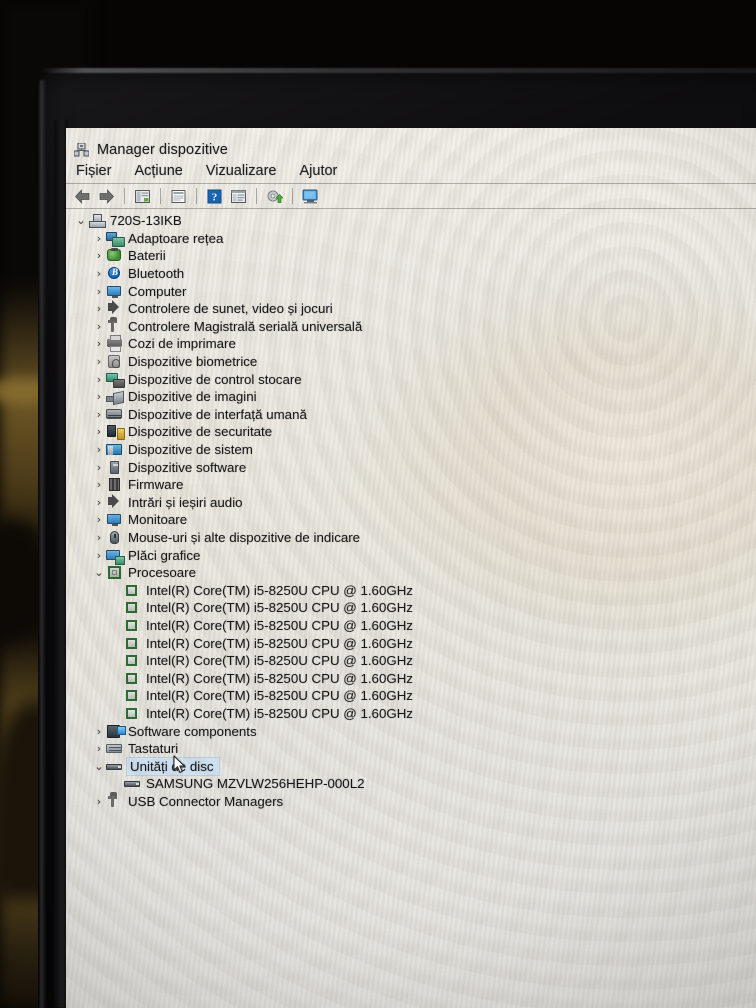 Image resolution: width=756 pixels, height=1008 pixels. What do you see at coordinates (411, 784) in the screenshot?
I see `tree-item-samsung-disk: SAMSUNG MZVLW256HEHP-000L2` at bounding box center [411, 784].